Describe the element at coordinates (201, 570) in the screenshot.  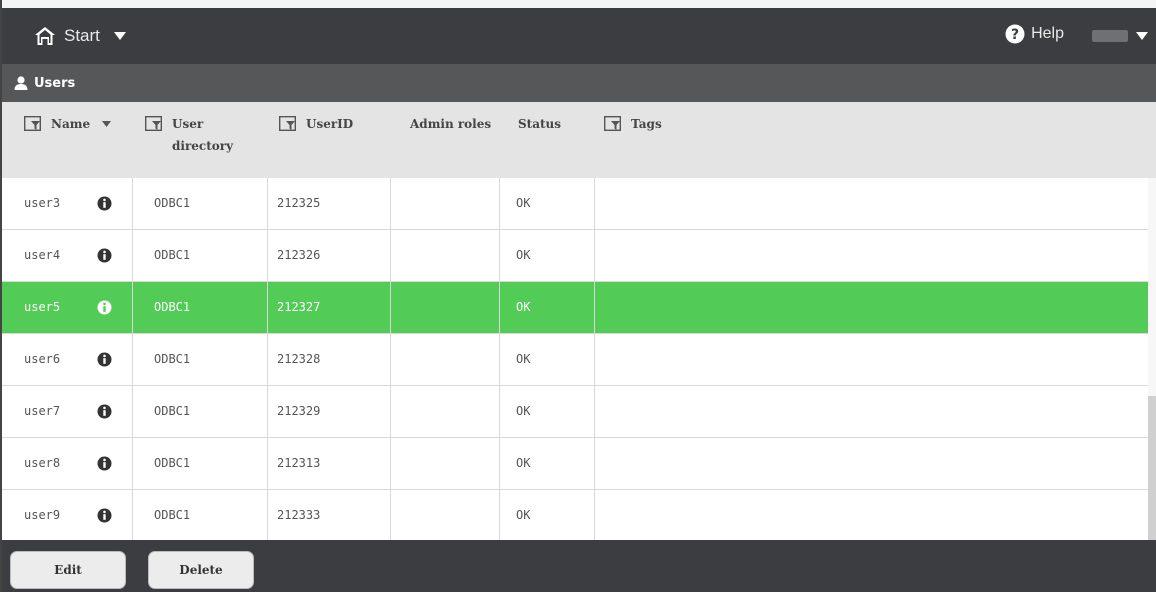
I see `delete-button: Delete` at that location.